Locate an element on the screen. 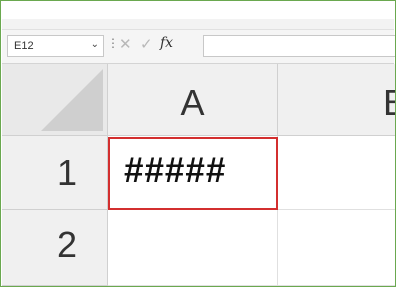  cell-b1 is located at coordinates (336, 173).